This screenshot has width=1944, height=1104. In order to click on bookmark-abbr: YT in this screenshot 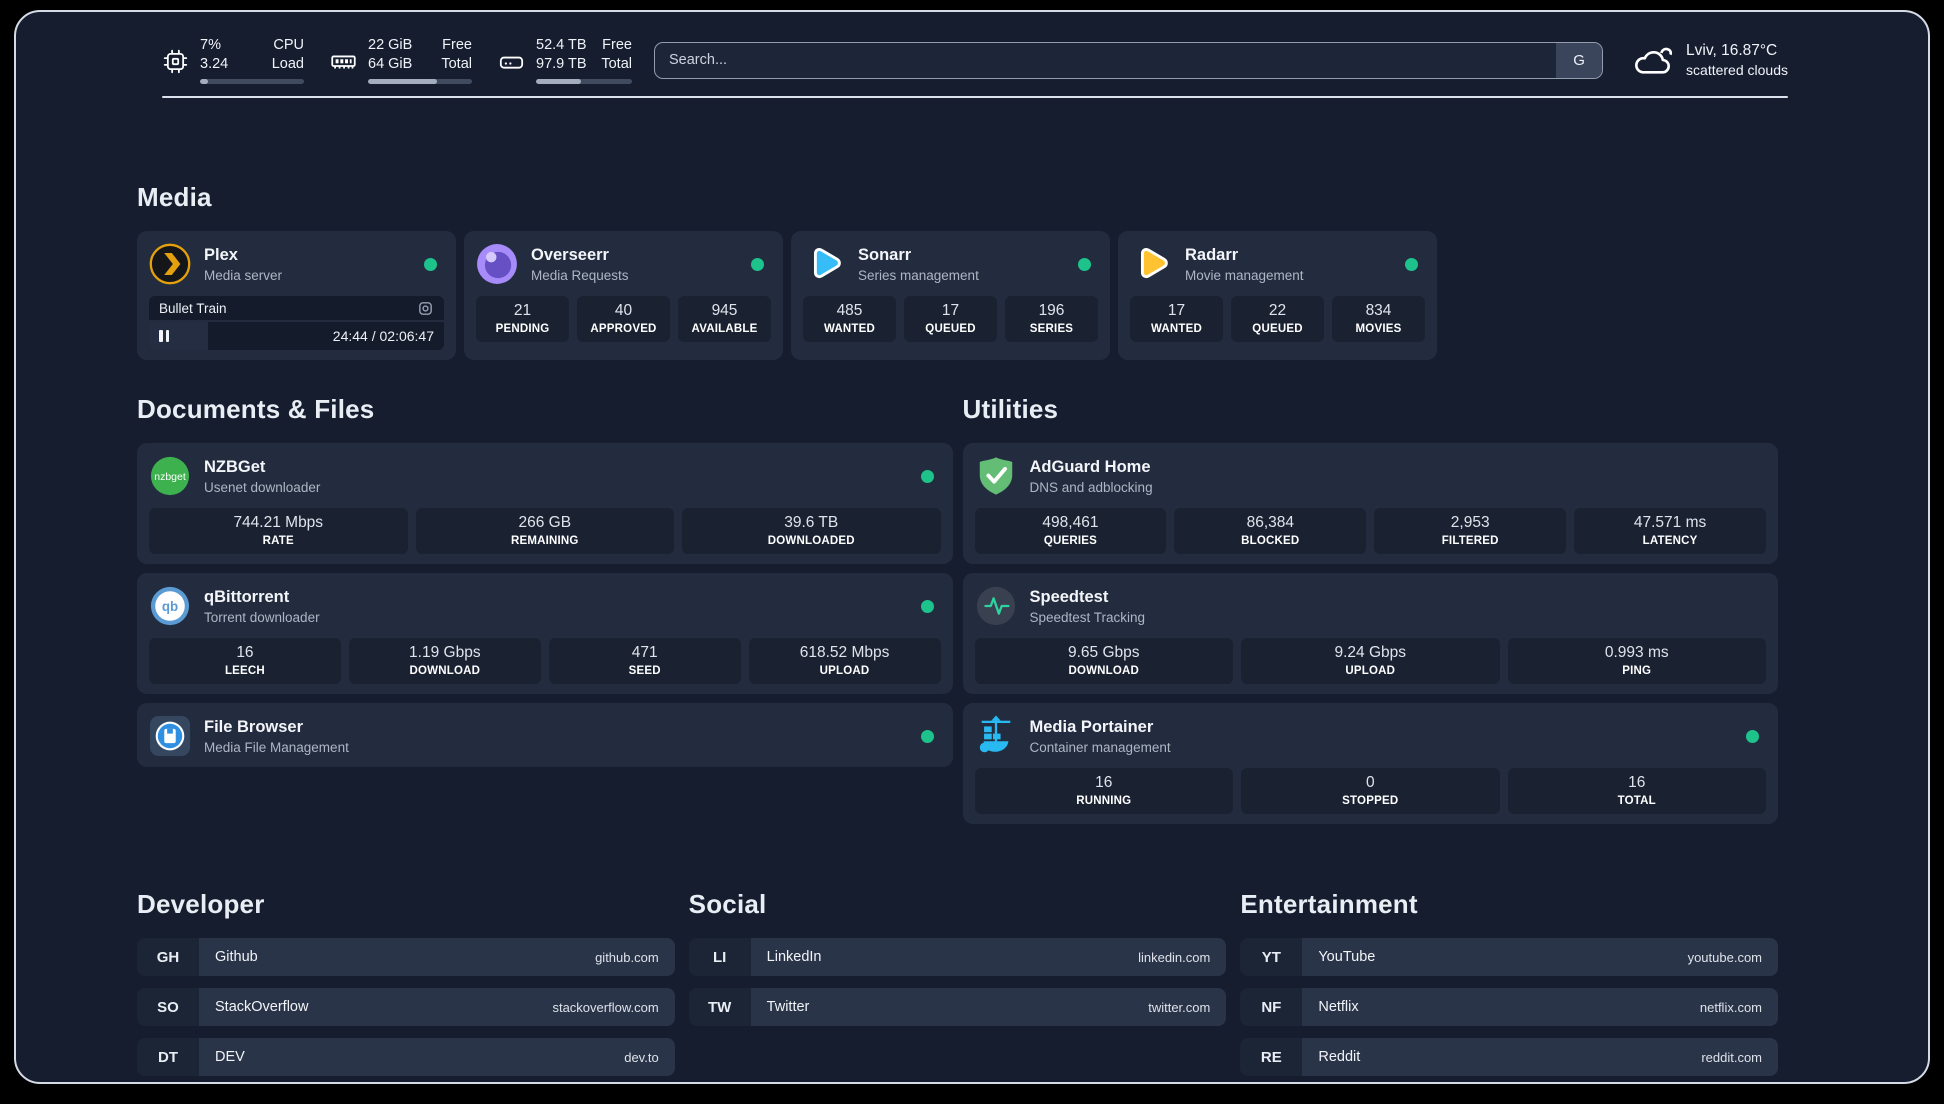, I will do `click(1271, 957)`.